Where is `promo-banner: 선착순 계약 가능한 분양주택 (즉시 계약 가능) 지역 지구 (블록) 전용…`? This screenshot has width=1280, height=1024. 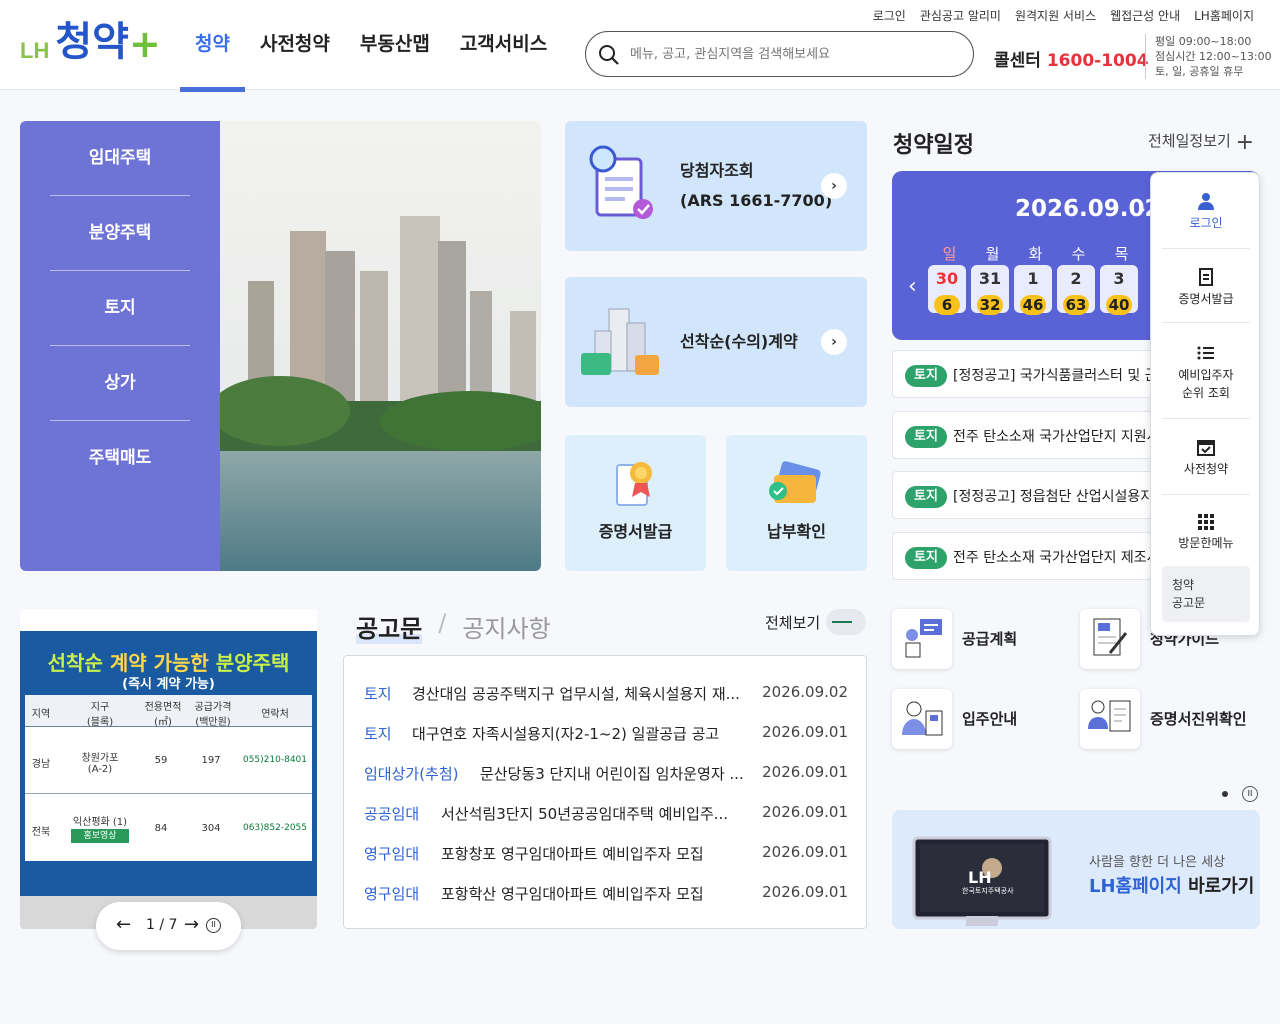 promo-banner: 선착순 계약 가능한 분양주택 (즉시 계약 가능) 지역 지구 (블록) 전용… is located at coordinates (168, 769).